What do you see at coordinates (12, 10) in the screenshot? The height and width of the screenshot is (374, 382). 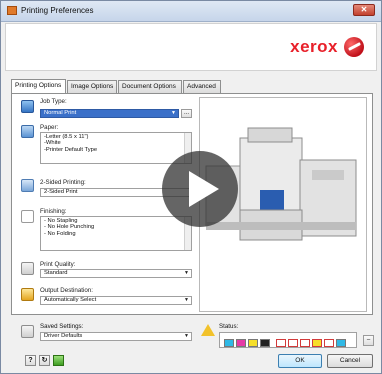 I see `printer-app-icon` at bounding box center [12, 10].